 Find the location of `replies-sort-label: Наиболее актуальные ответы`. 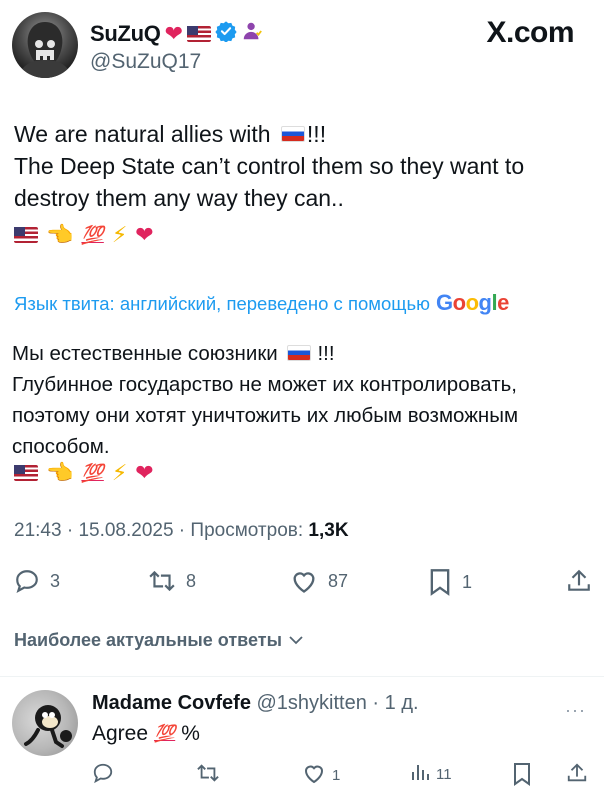

replies-sort-label: Наиболее актуальные ответы is located at coordinates (148, 640).